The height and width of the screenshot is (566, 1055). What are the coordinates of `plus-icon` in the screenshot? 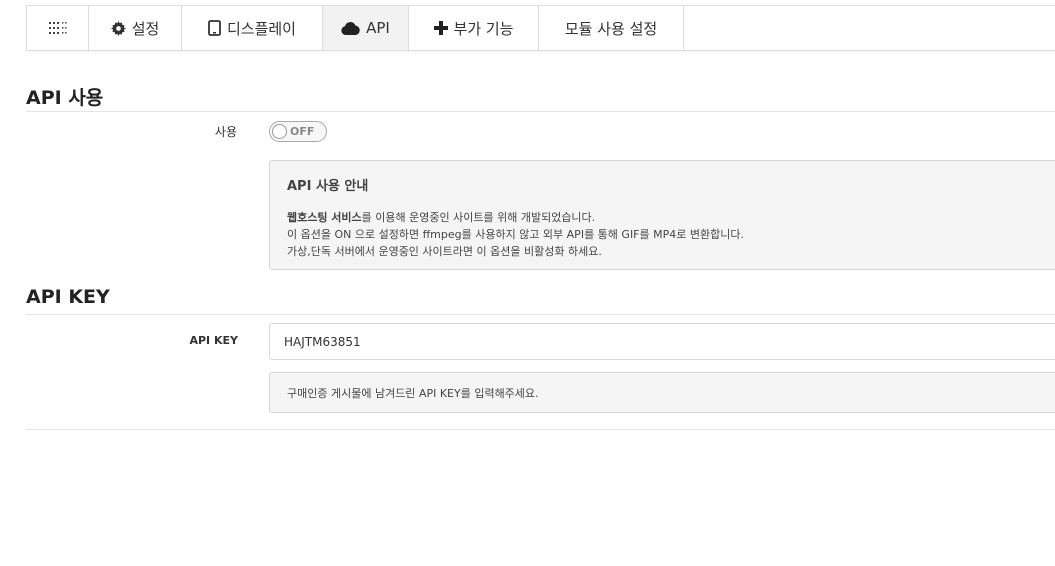 It's located at (440, 28).